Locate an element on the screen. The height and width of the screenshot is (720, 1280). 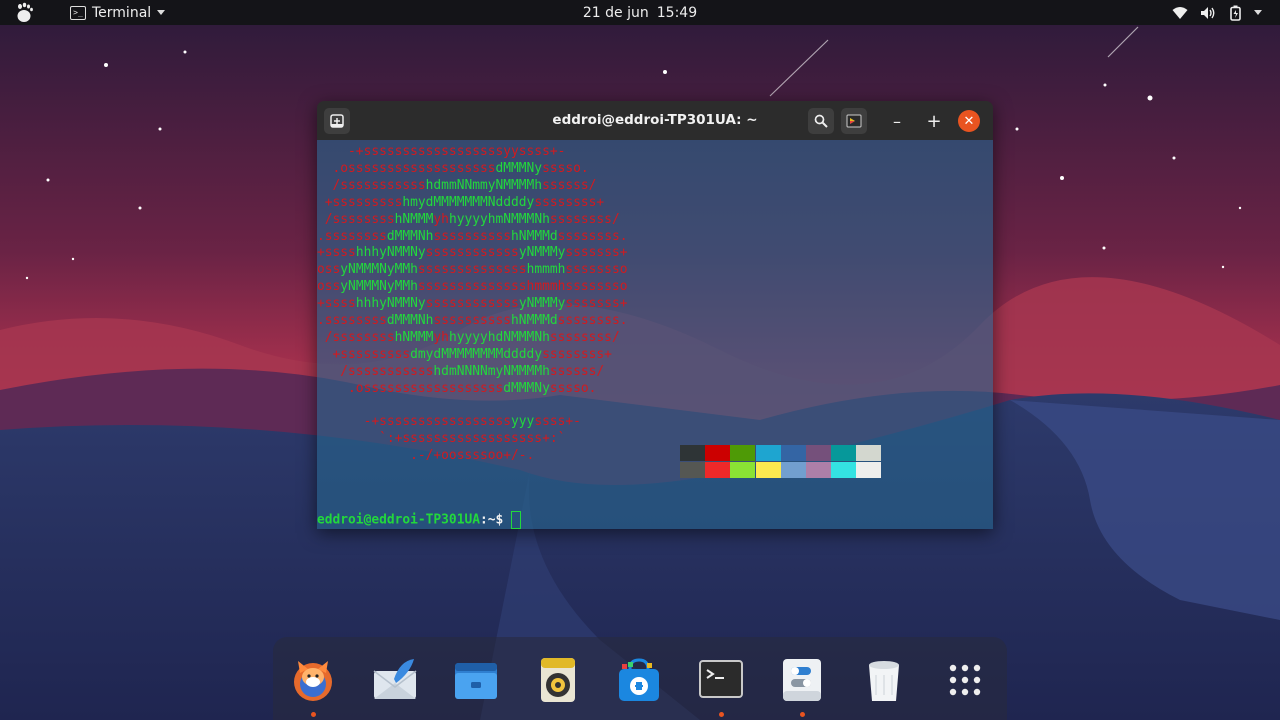
firefox-icon is located at coordinates (313, 682).